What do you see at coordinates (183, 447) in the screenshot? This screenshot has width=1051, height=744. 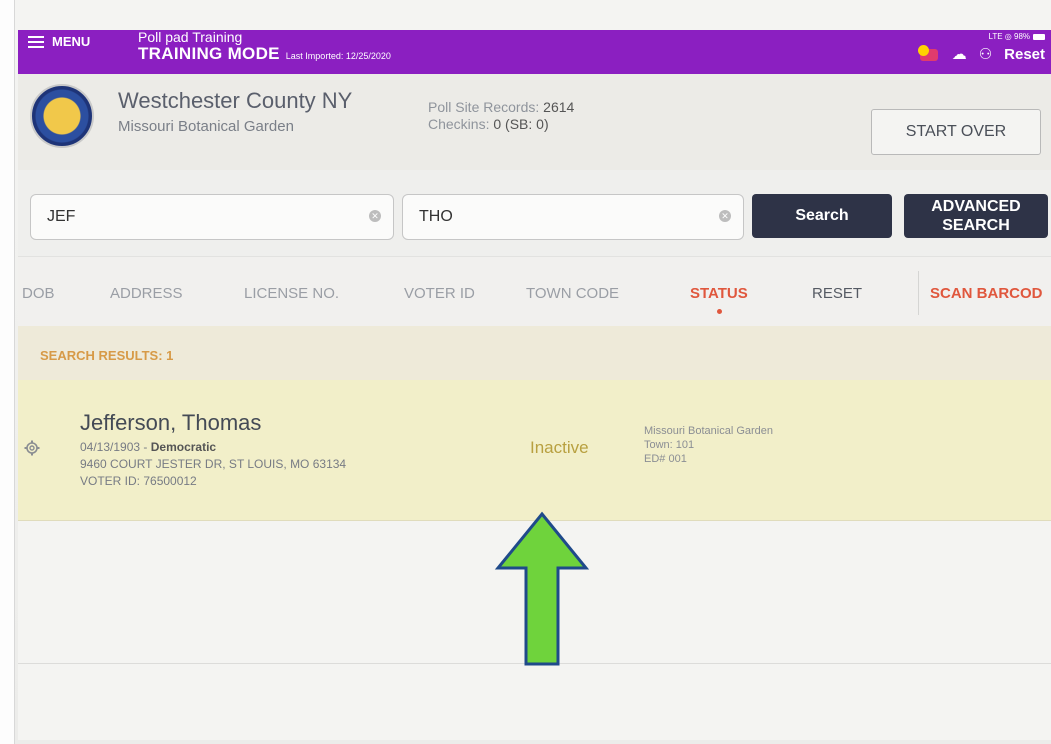 I see `voter-party: Democratic` at bounding box center [183, 447].